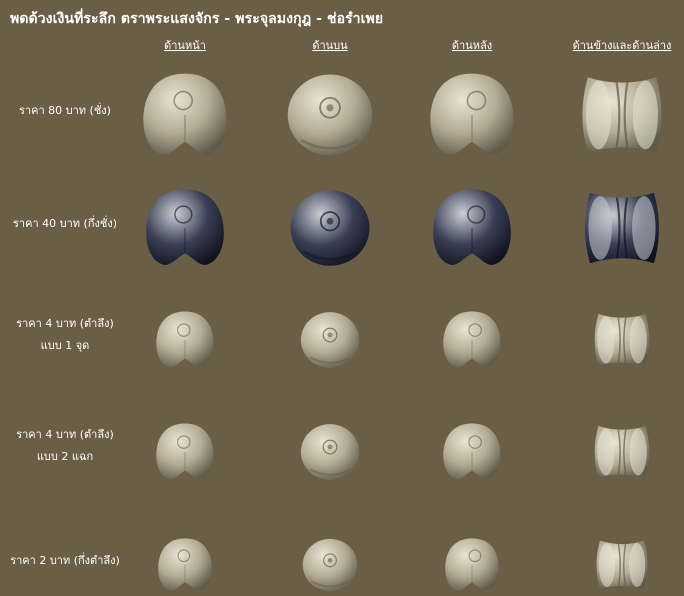  I want to click on coin-image-row3-top, so click(330, 340).